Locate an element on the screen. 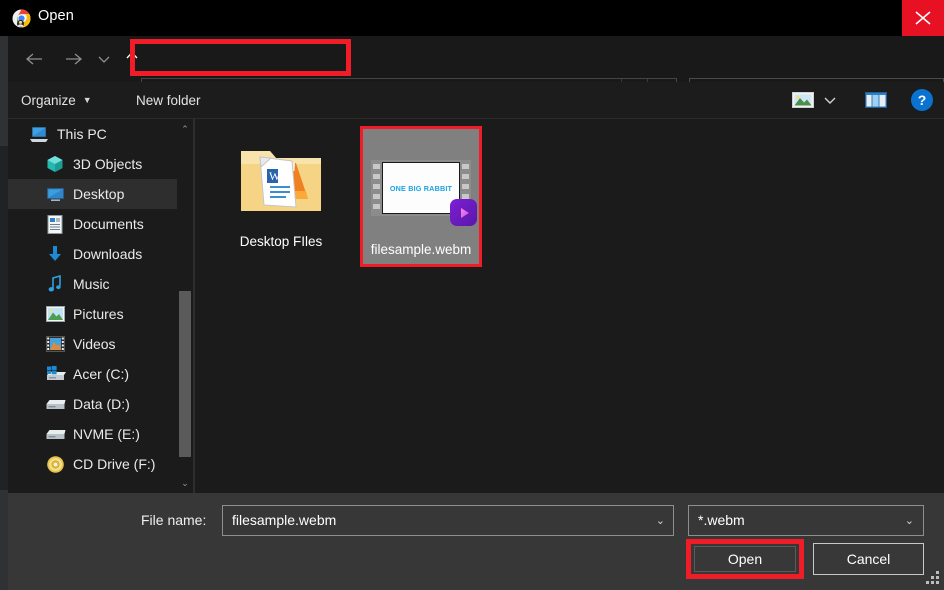 The image size is (944, 590). view-icon is located at coordinates (803, 100).